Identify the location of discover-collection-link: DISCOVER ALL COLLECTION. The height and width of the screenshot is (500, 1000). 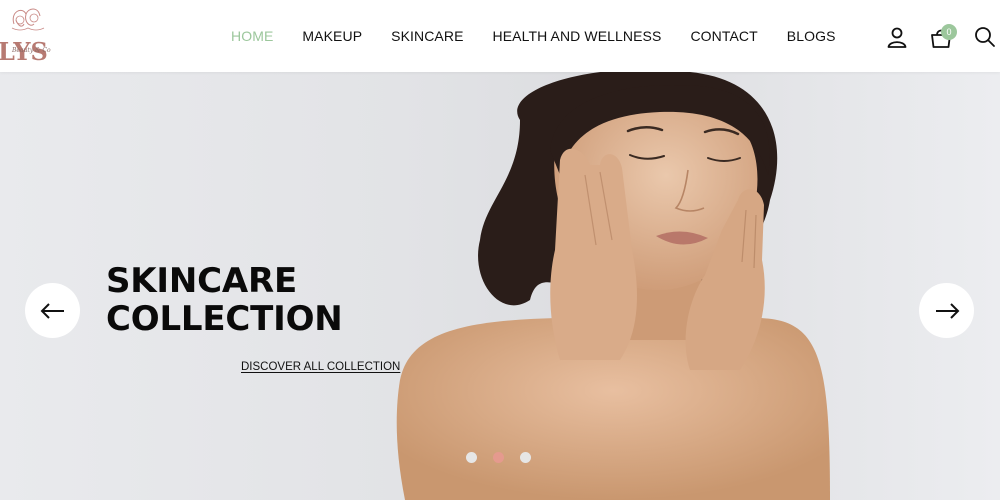
(320, 367).